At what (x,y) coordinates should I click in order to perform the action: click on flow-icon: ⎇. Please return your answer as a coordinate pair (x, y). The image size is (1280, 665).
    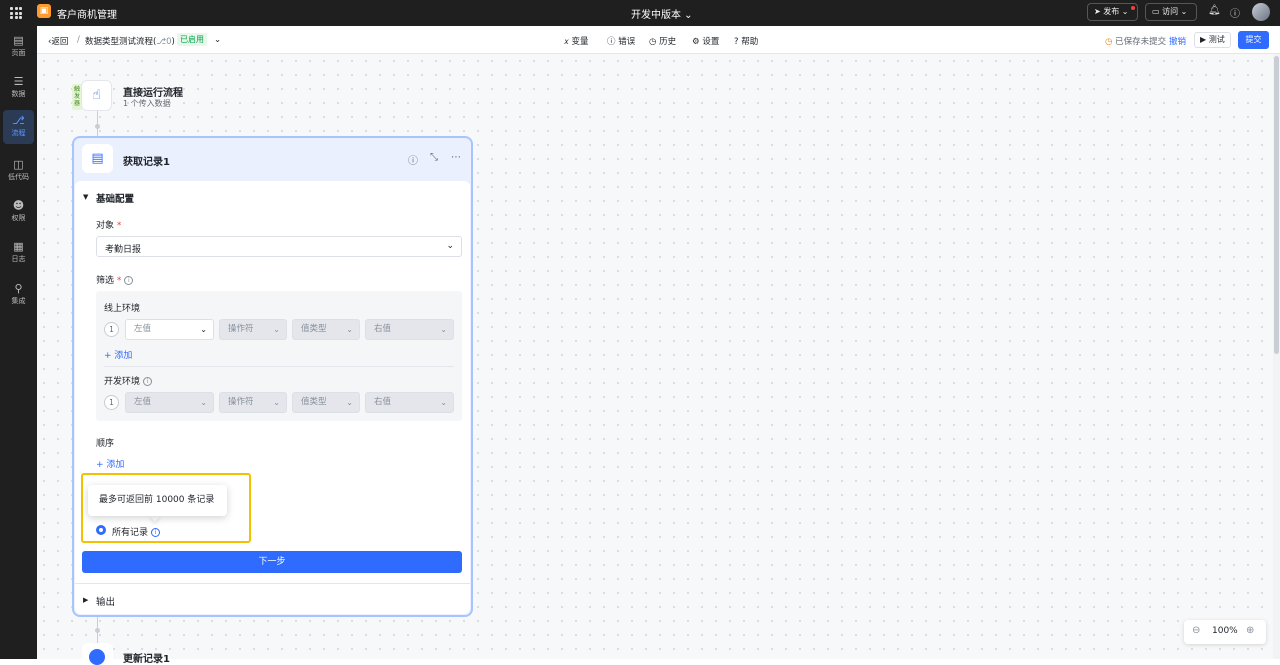
    Looking at the image, I should click on (18, 120).